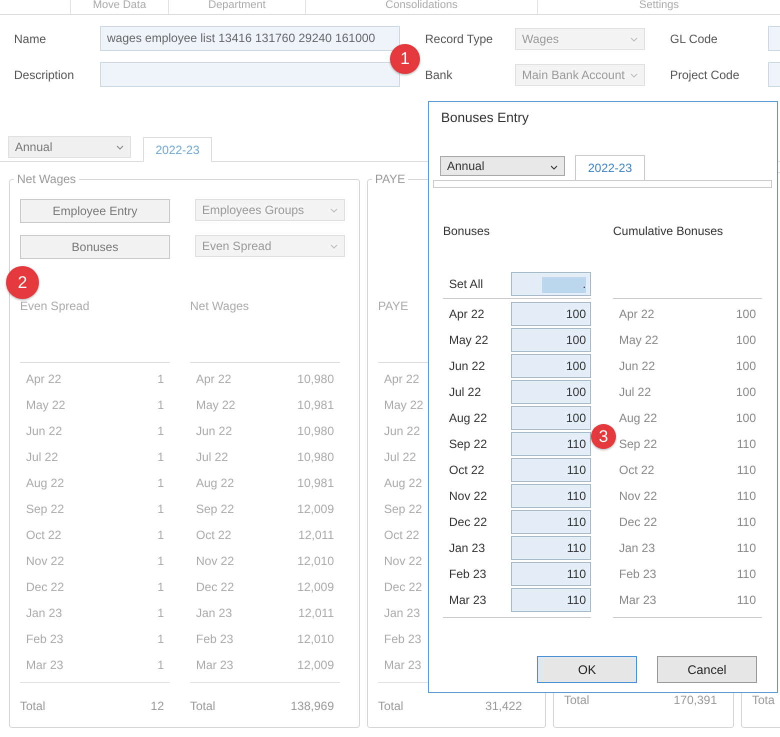  Describe the element at coordinates (390, 179) in the screenshot. I see `panel-title: PAYE` at that location.